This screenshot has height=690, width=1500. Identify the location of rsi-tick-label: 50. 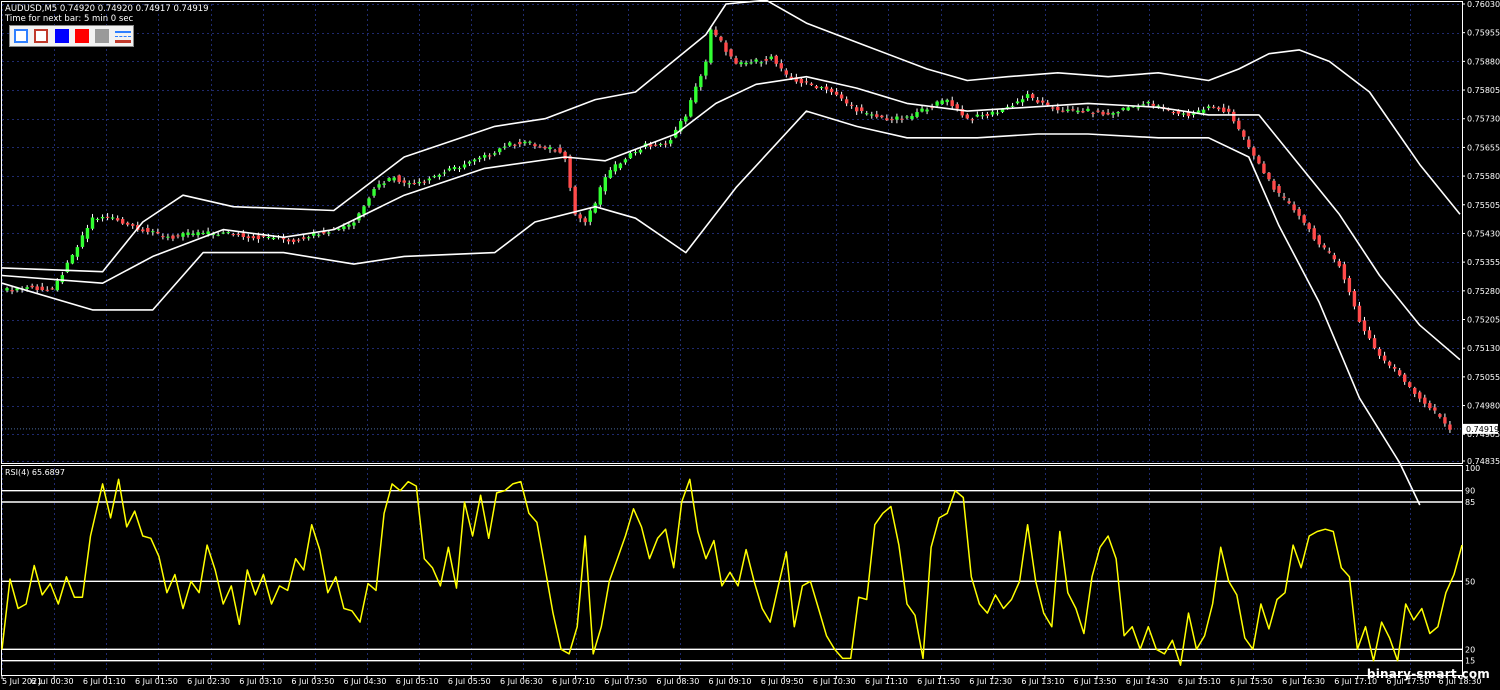
(1470, 581).